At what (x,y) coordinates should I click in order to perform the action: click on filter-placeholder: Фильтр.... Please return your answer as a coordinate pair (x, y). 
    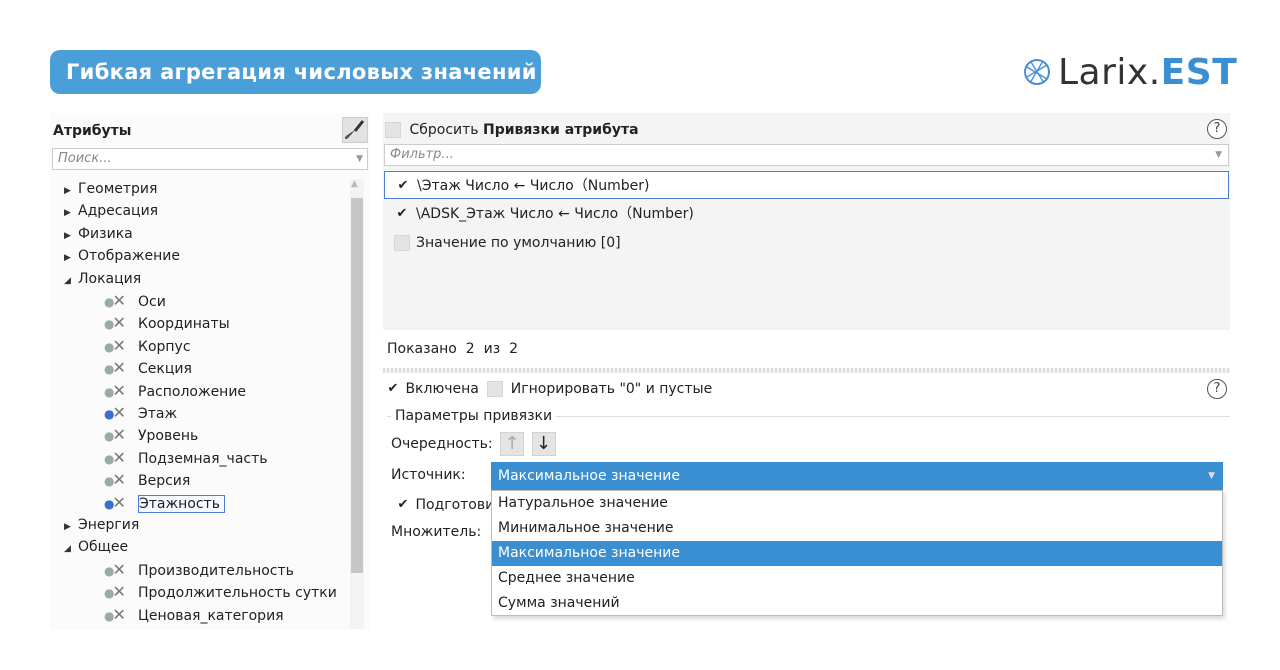
    Looking at the image, I should click on (422, 154).